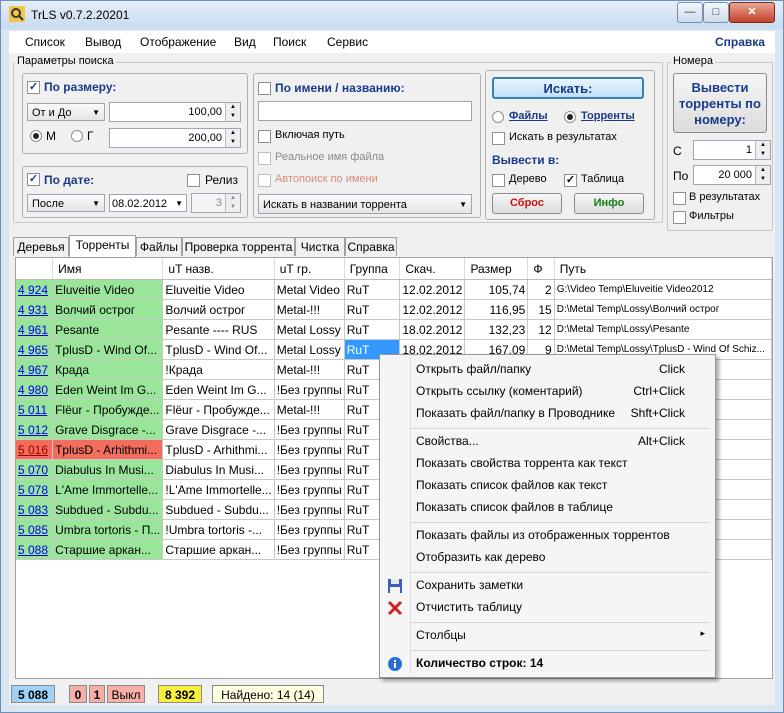 The image size is (784, 713). Describe the element at coordinates (41, 246) in the screenshot. I see `tab-trees: Деревья` at that location.